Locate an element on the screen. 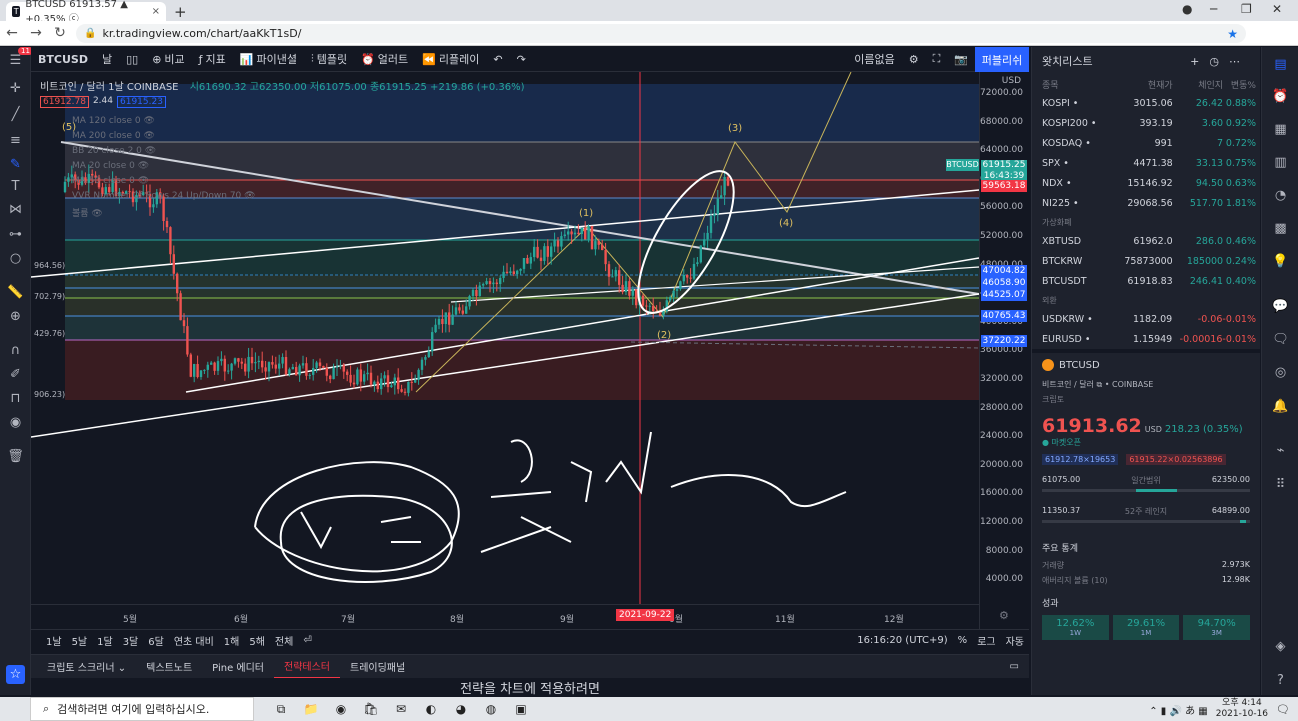  watchlist-row: KOSPI • 3015.06 26.42 0.88% is located at coordinates (1146, 103).